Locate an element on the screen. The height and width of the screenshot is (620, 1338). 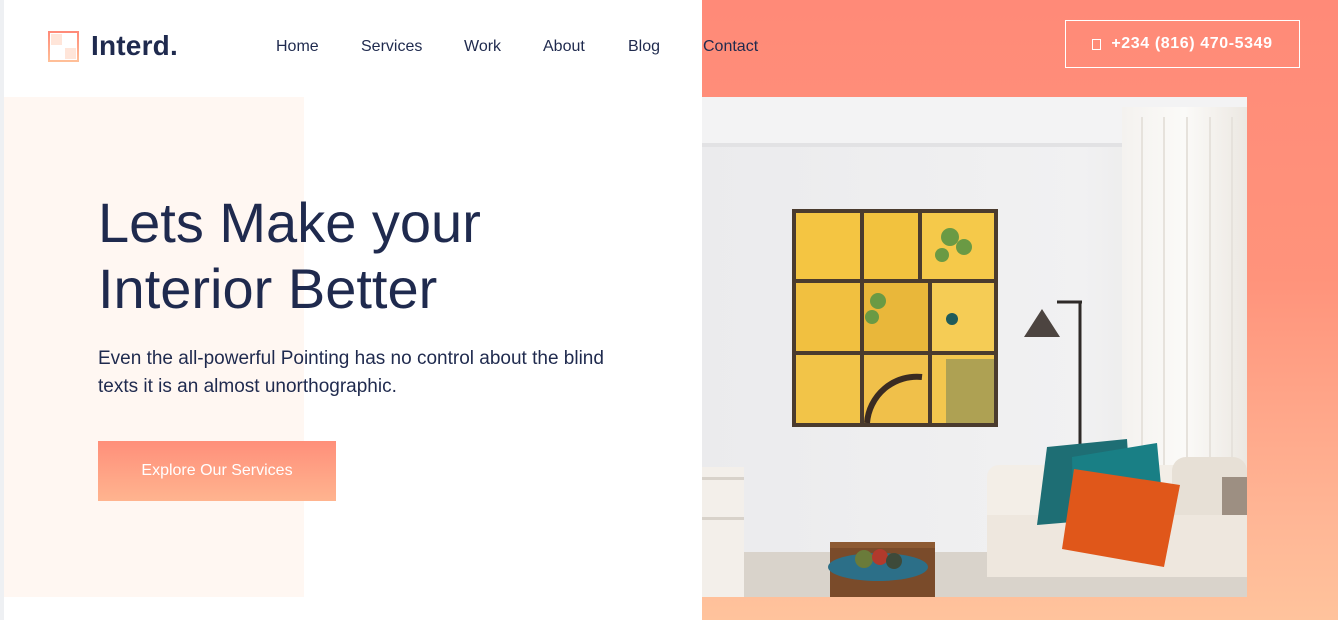
hero-title-line-2: Interior Better is located at coordinates (268, 288).